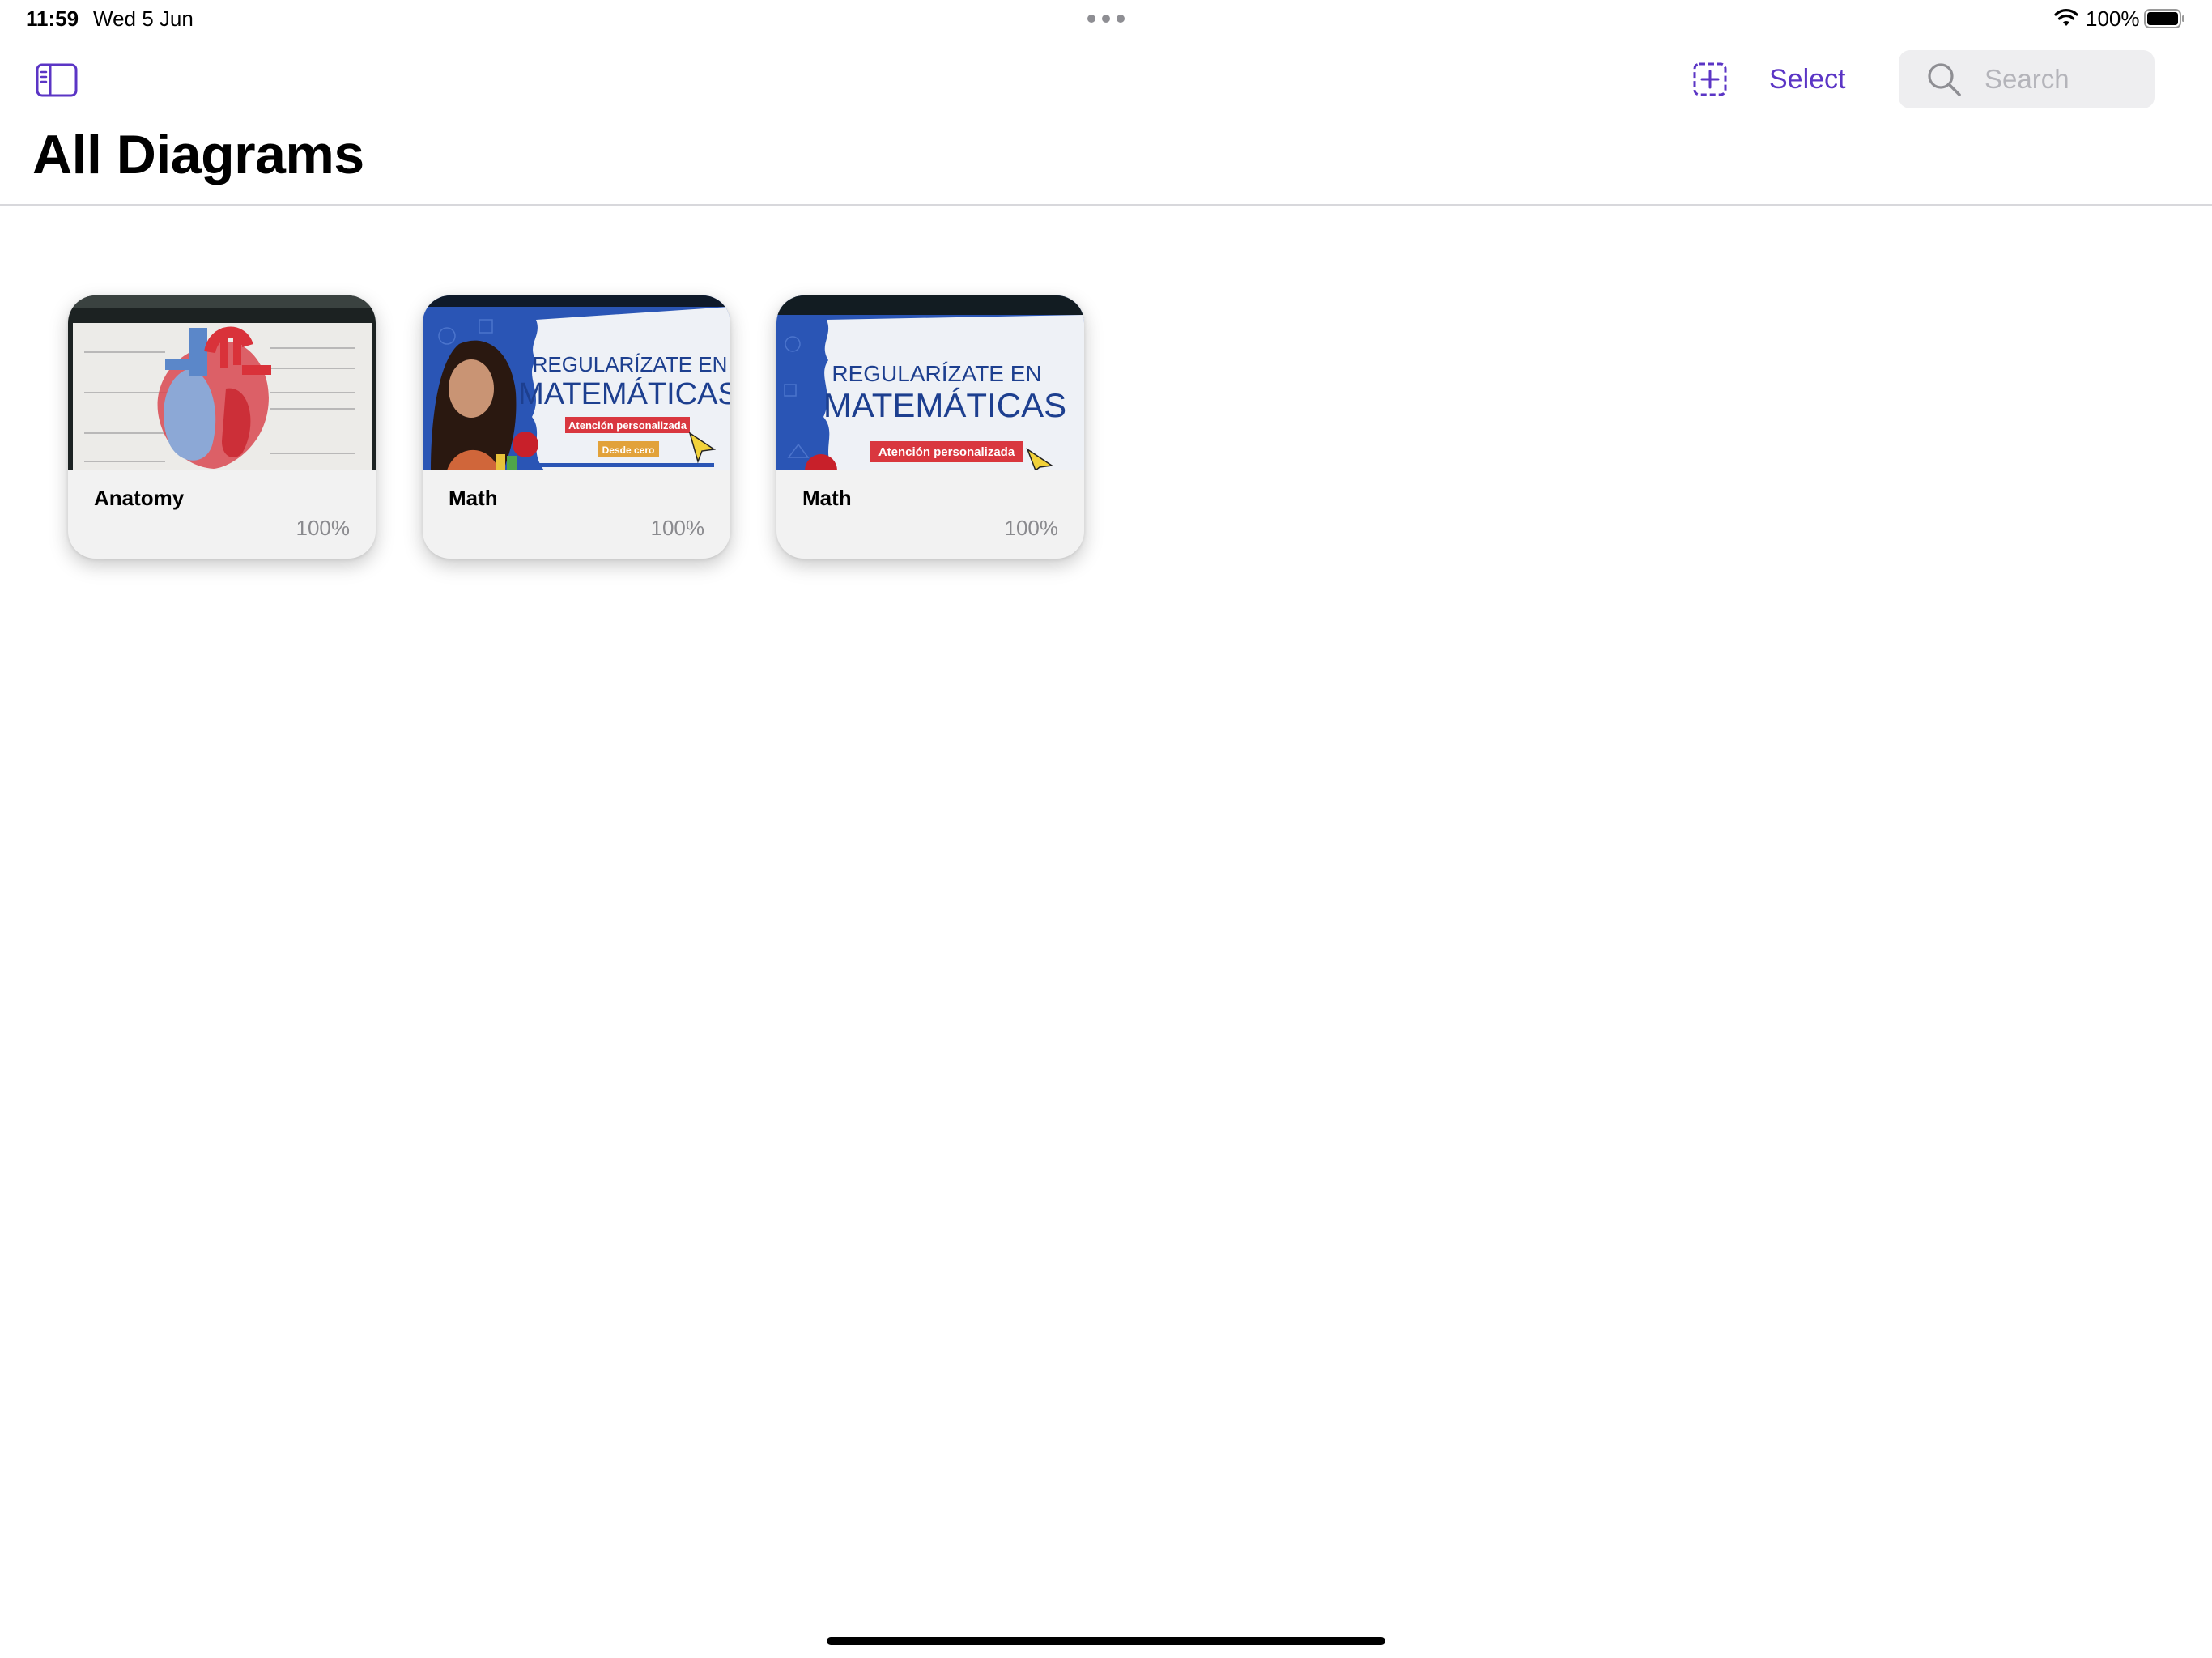 The width and height of the screenshot is (2212, 1658). Describe the element at coordinates (1808, 79) in the screenshot. I see `select-button: Select` at that location.